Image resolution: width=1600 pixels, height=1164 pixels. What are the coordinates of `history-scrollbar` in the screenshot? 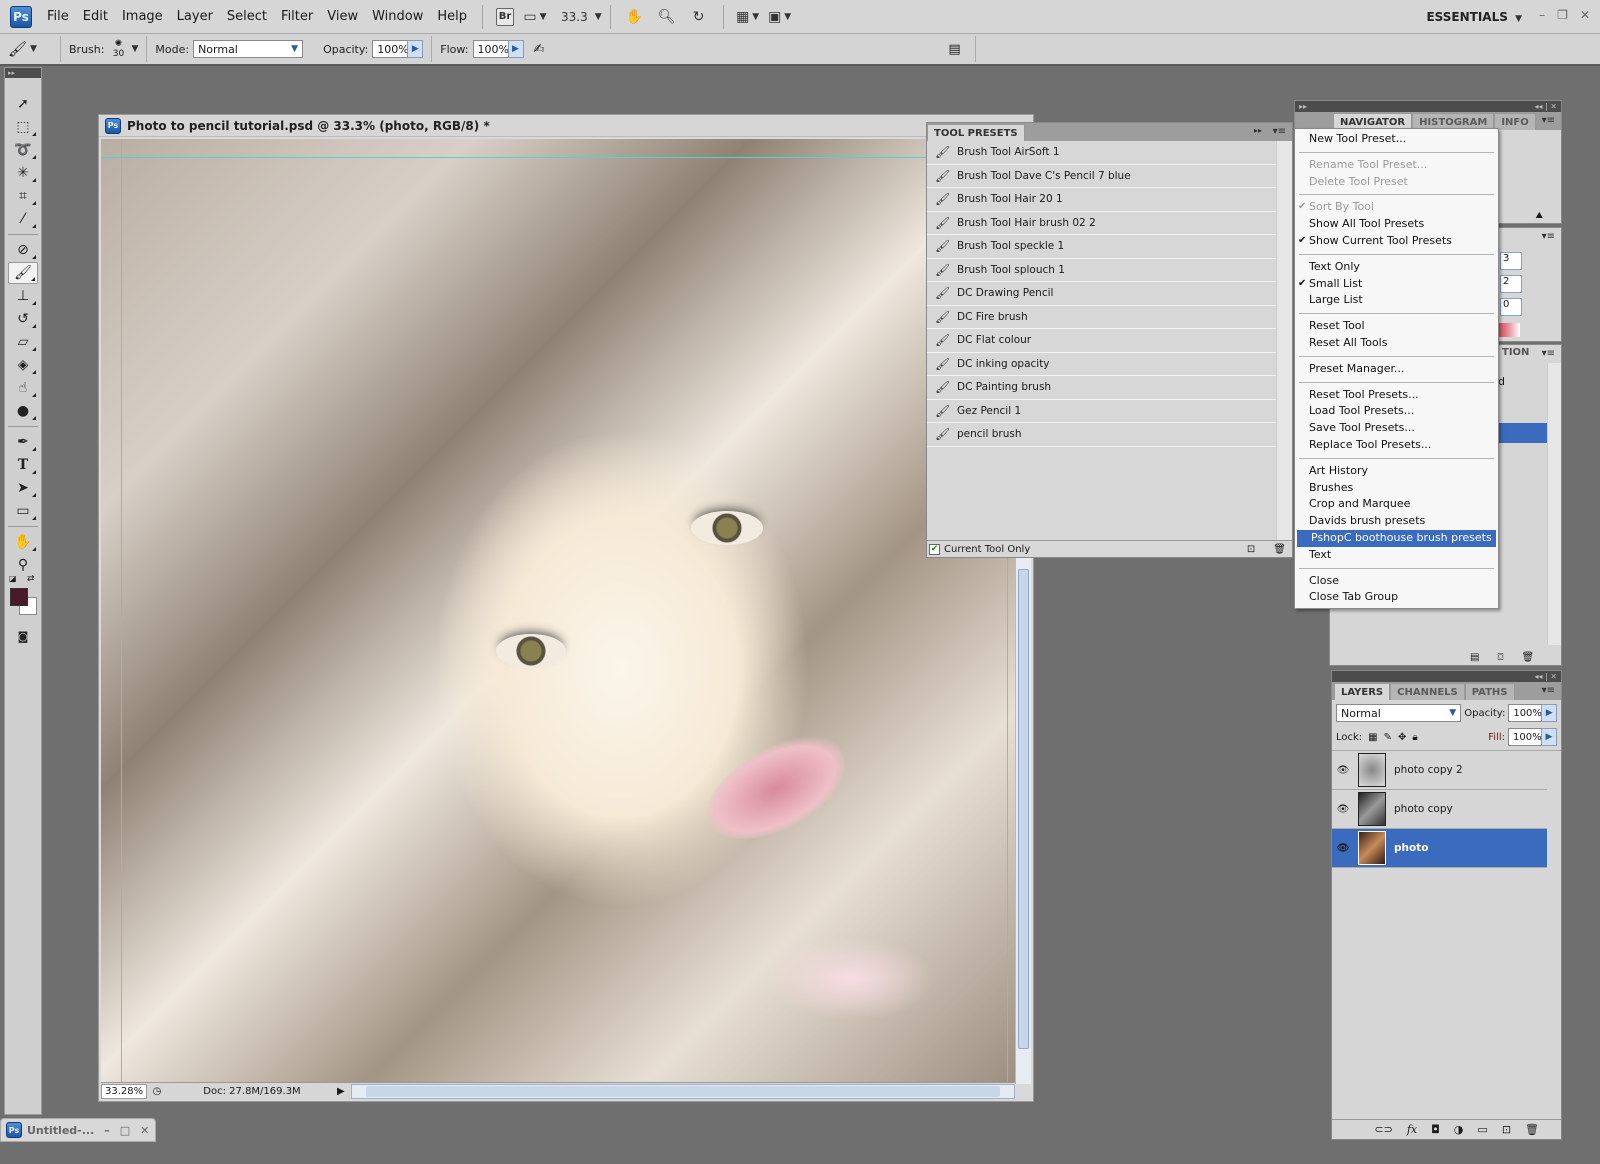 It's located at (1554, 504).